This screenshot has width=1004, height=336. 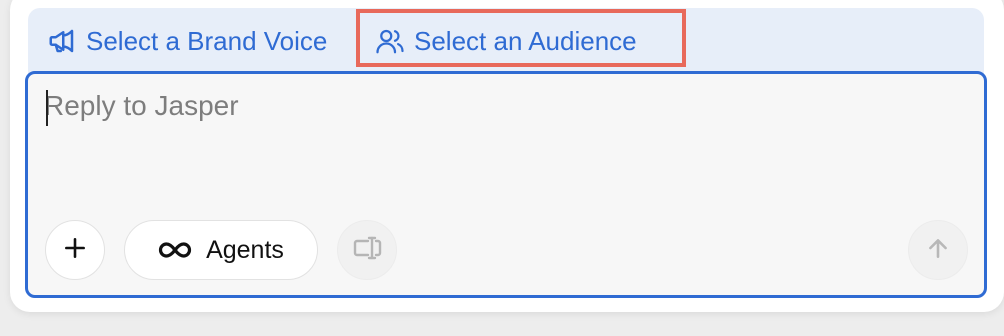 I want to click on text-cursor-box-icon, so click(x=367, y=250).